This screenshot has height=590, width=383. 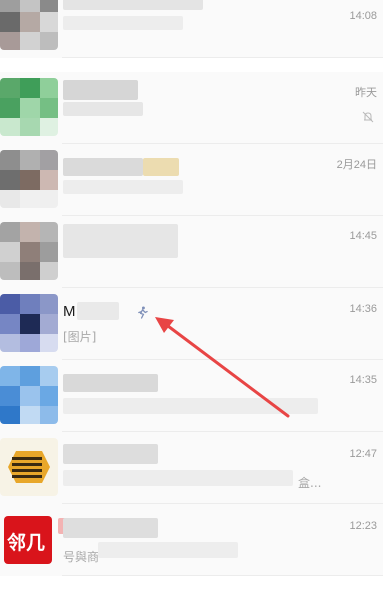 I want to click on conversation-row: 2月24日, so click(x=191, y=180).